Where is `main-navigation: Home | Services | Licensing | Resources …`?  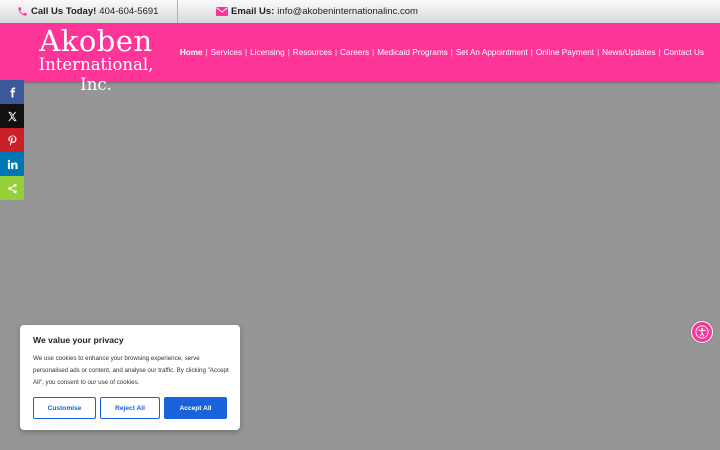 main-navigation: Home | Services | Licensing | Resources … is located at coordinates (442, 52).